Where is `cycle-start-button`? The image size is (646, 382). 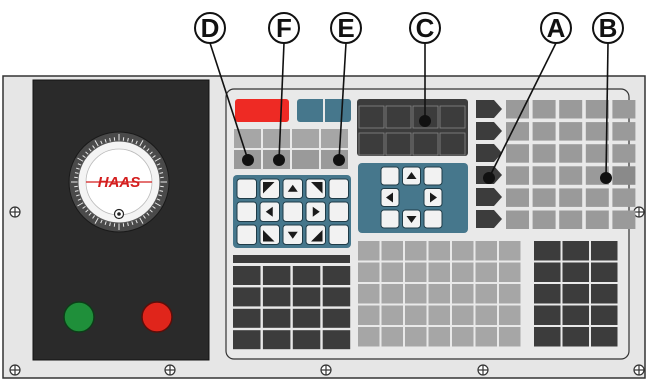
cycle-start-button is located at coordinates (79, 317).